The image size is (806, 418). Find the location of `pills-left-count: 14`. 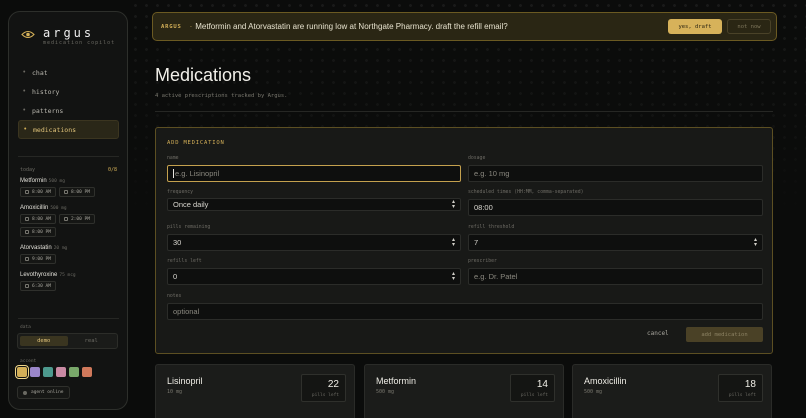

pills-left-count: 14 is located at coordinates (542, 384).